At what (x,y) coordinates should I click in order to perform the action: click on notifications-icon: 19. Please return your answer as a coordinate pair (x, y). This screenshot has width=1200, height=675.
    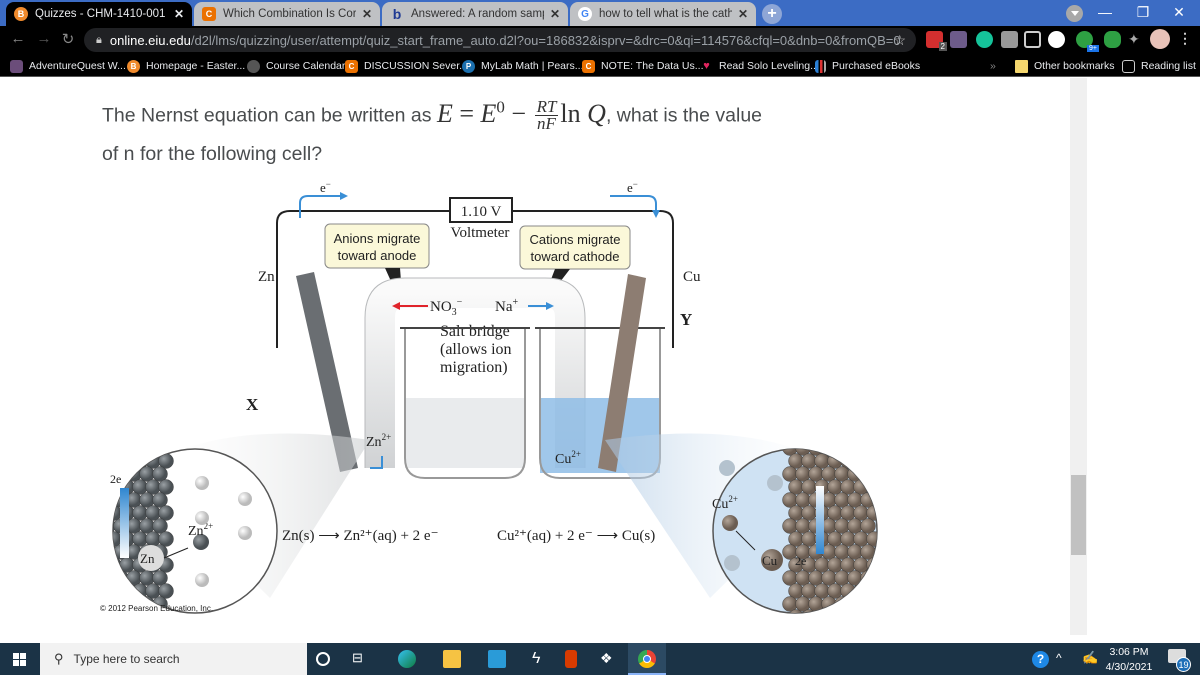
    Looking at the image, I should click on (1179, 660).